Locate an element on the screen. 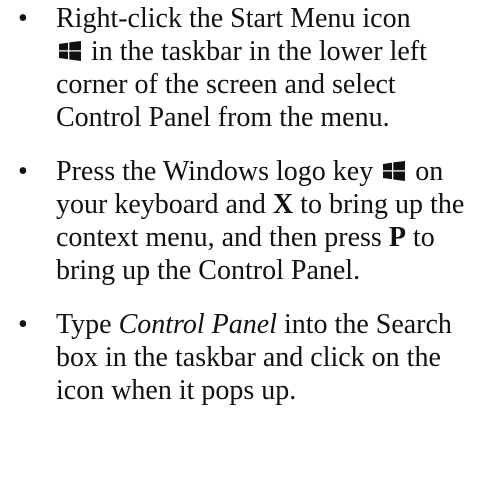 Image resolution: width=477 pixels, height=493 pixels. item-text: Type is located at coordinates (87, 324).